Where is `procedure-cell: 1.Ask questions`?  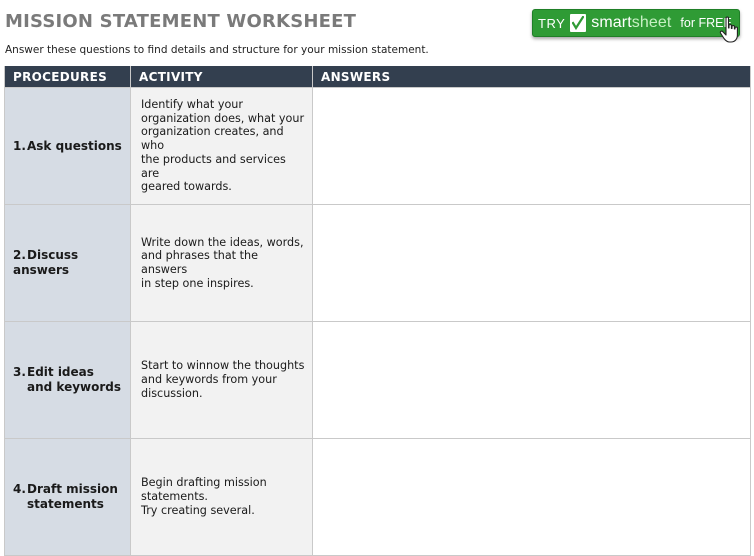
procedure-cell: 1.Ask questions is located at coordinates (67, 146).